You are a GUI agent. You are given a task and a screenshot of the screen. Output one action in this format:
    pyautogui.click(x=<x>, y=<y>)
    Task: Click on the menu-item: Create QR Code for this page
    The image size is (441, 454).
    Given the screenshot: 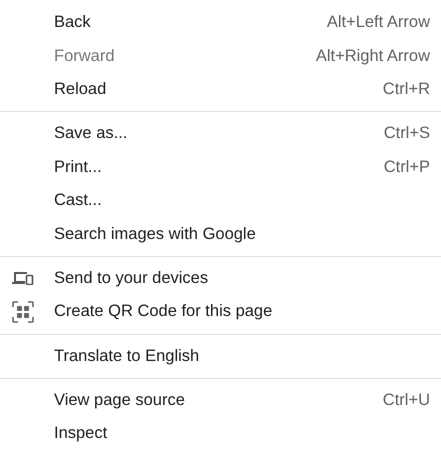 What is the action you would take?
    pyautogui.click(x=220, y=312)
    